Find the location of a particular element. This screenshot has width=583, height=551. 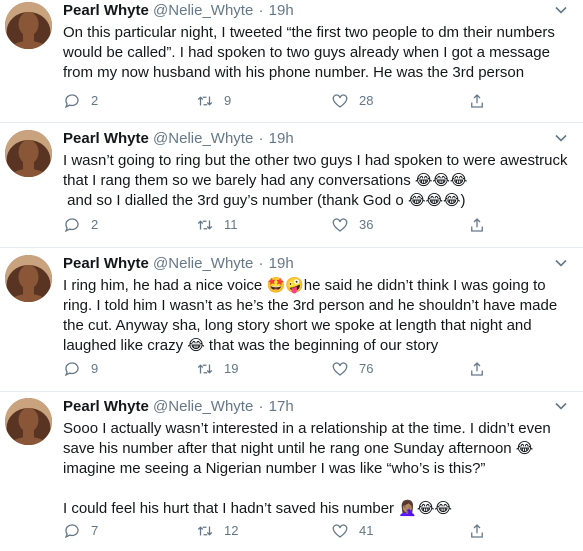

tweet-actions: 2 11 36 is located at coordinates (293, 226).